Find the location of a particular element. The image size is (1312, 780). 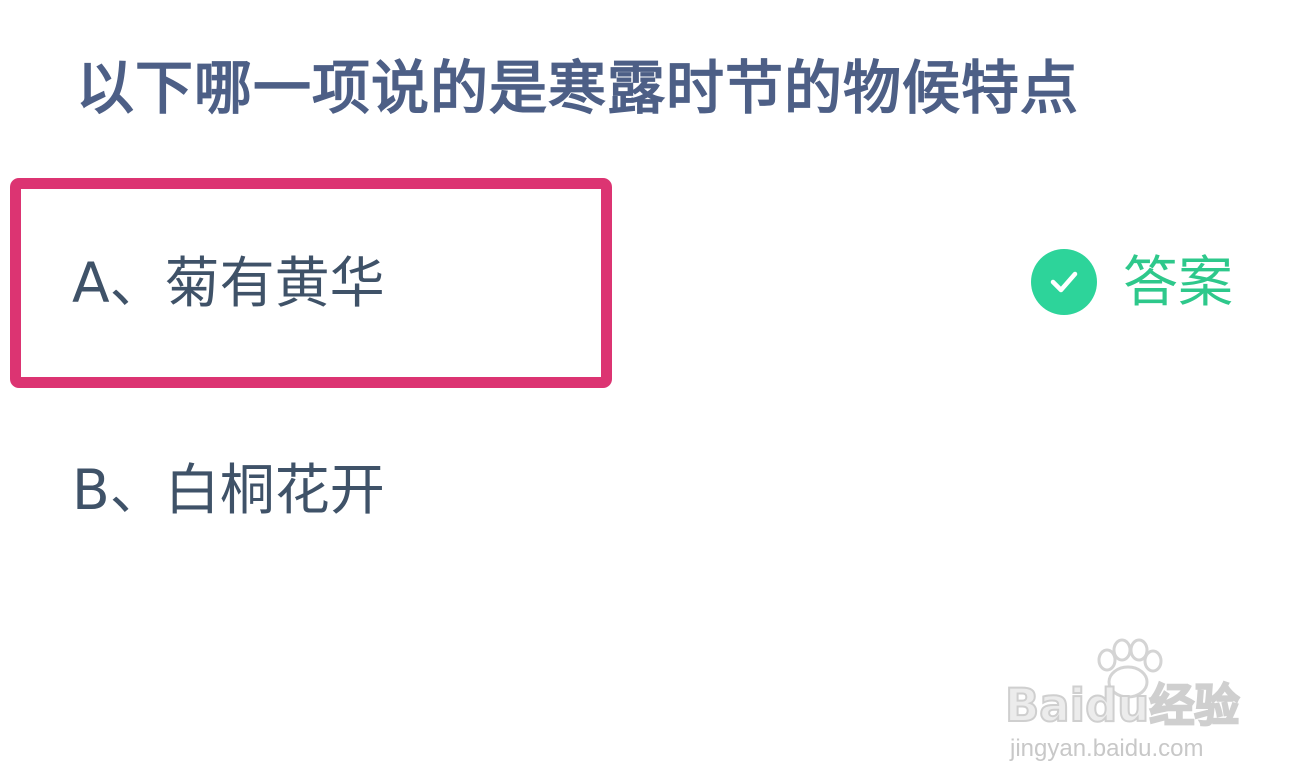

watermark-url: jingyan.baidu.com is located at coordinates (1107, 748).